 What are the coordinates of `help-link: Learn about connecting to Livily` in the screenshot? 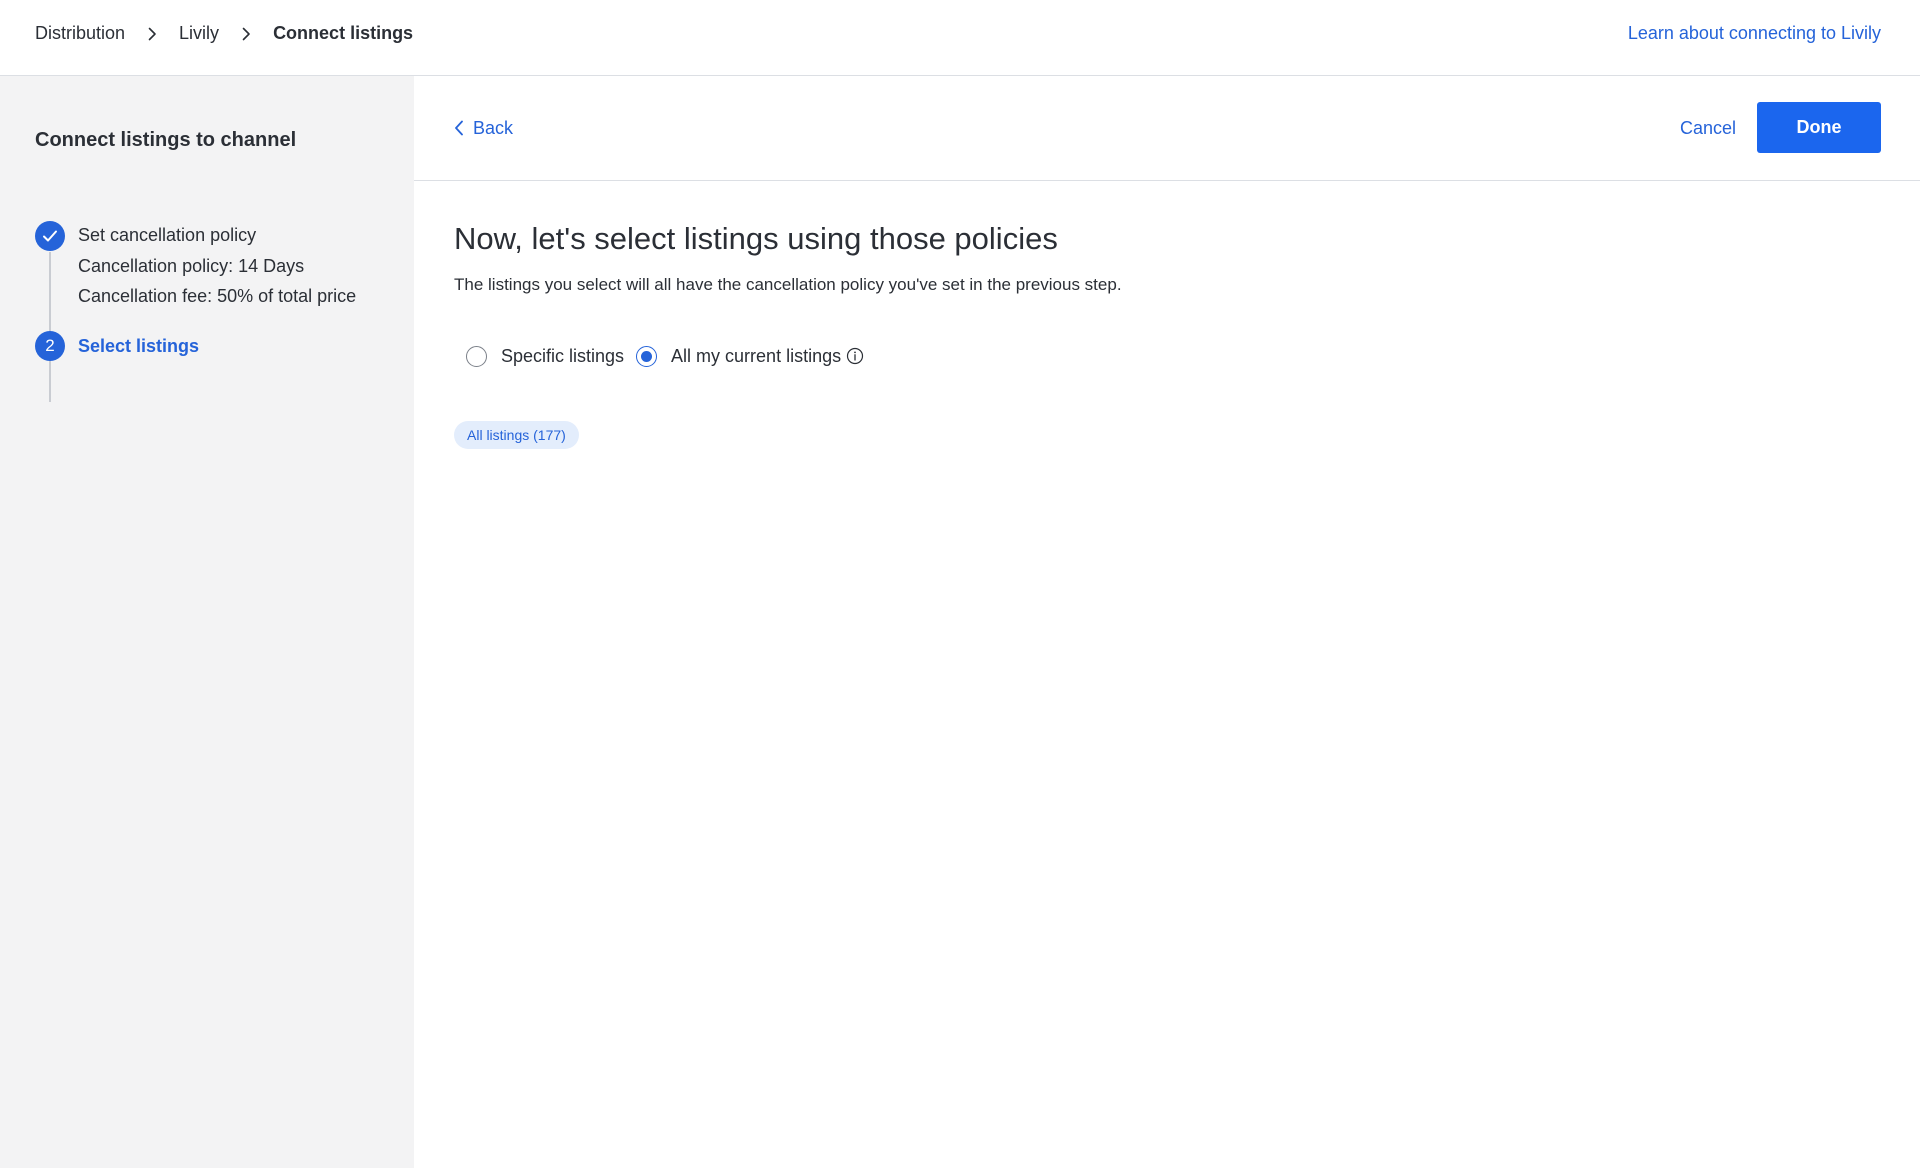 It's located at (1754, 33).